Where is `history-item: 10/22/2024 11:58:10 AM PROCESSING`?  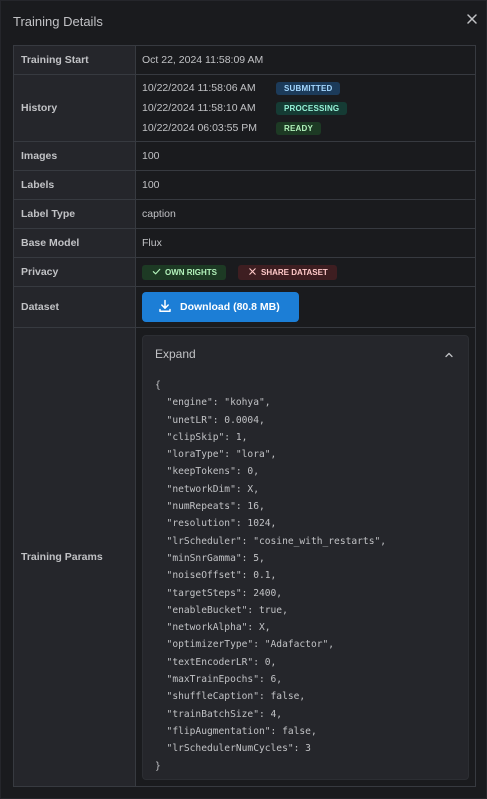 history-item: 10/22/2024 11:58:10 AM PROCESSING is located at coordinates (245, 108).